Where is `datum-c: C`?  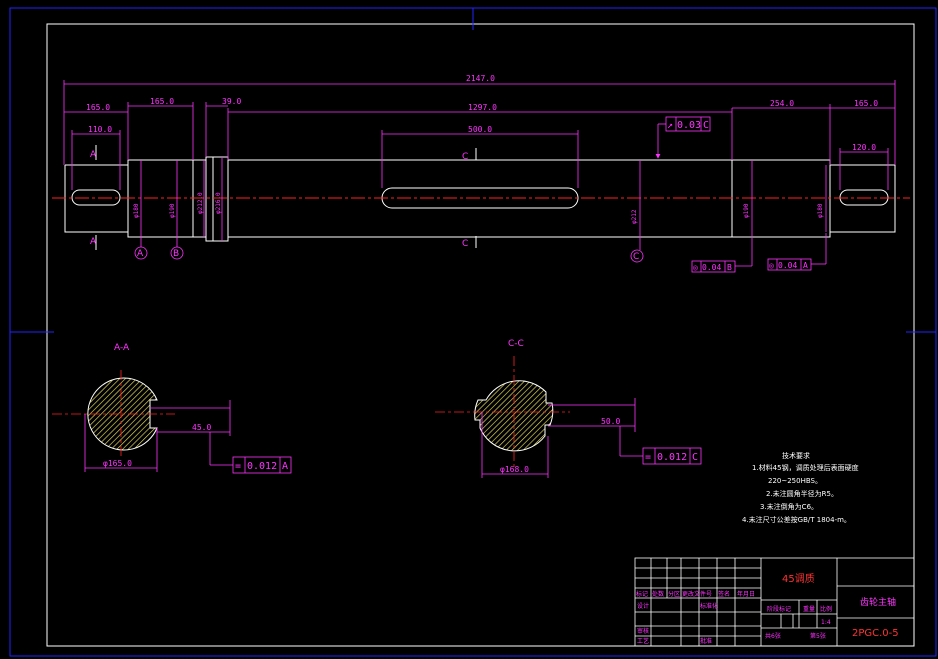 datum-c: C is located at coordinates (636, 257).